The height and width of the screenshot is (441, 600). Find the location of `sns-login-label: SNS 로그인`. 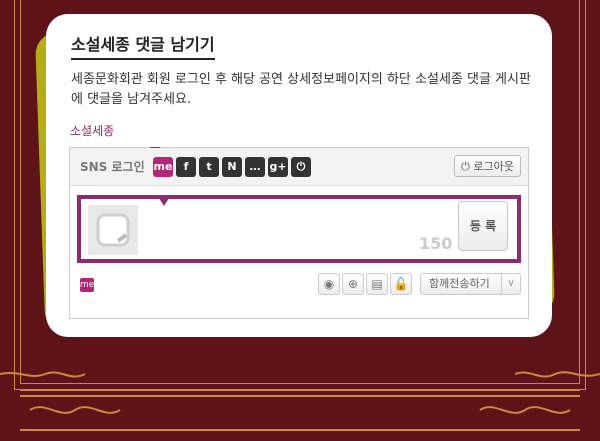

sns-login-label: SNS 로그인 is located at coordinates (112, 167).